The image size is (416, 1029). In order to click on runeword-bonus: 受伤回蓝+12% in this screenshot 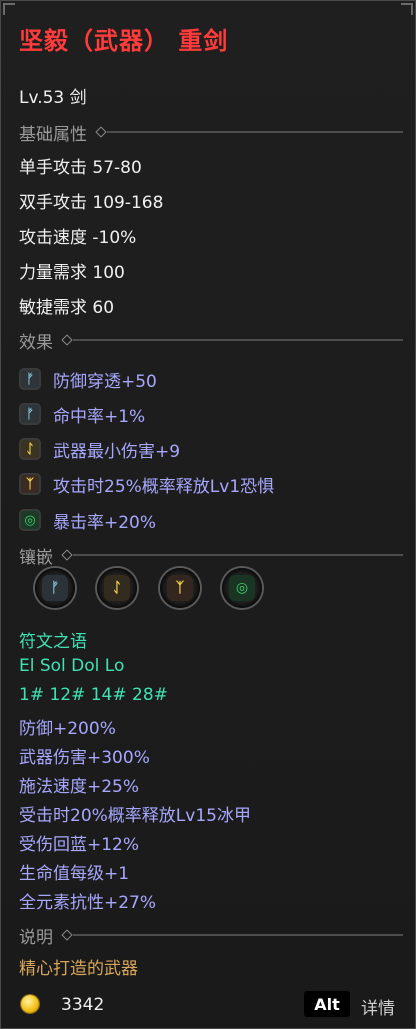, I will do `click(79, 845)`.